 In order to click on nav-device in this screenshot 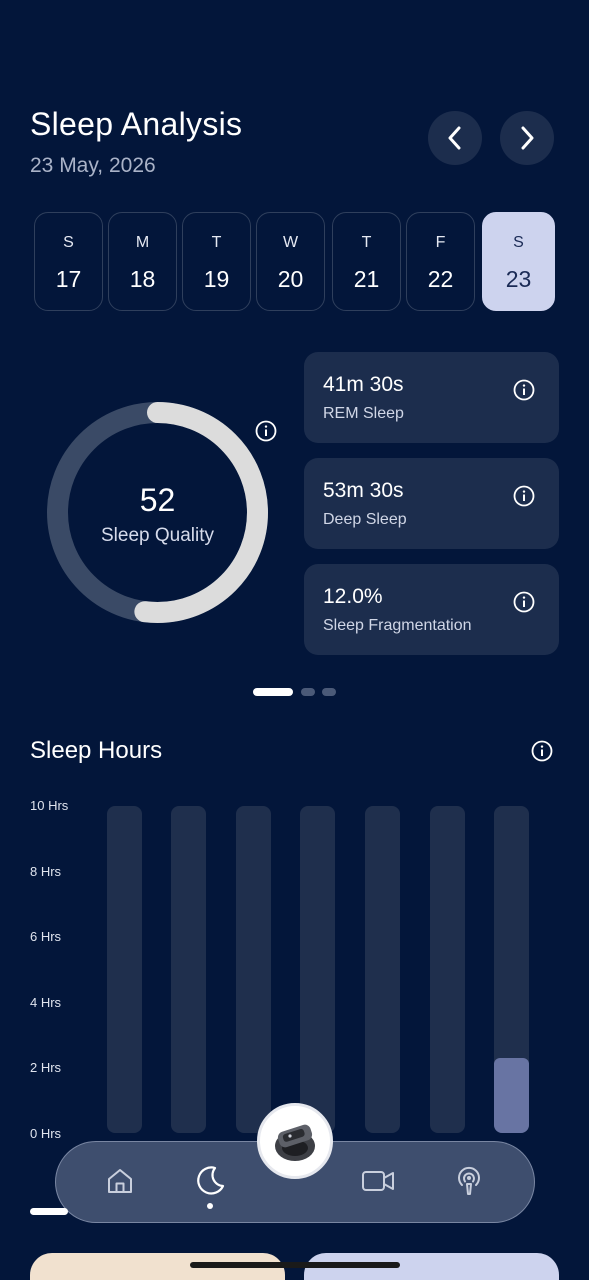, I will do `click(295, 1141)`.